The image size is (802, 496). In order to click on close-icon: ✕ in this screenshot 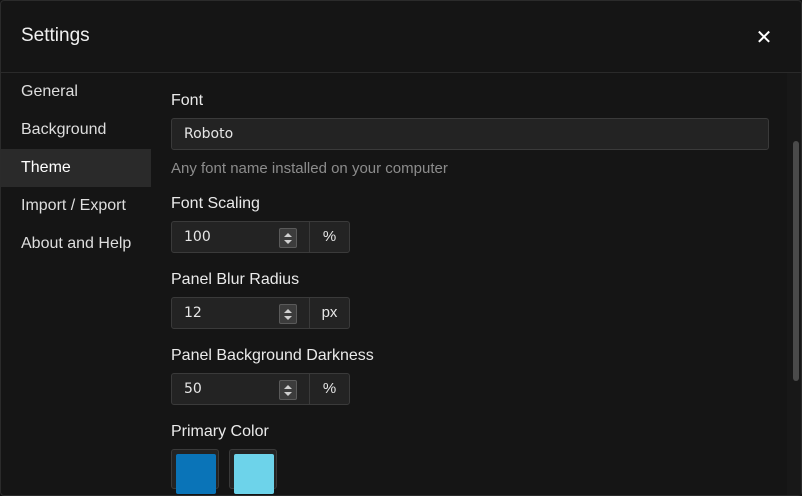, I will do `click(764, 37)`.